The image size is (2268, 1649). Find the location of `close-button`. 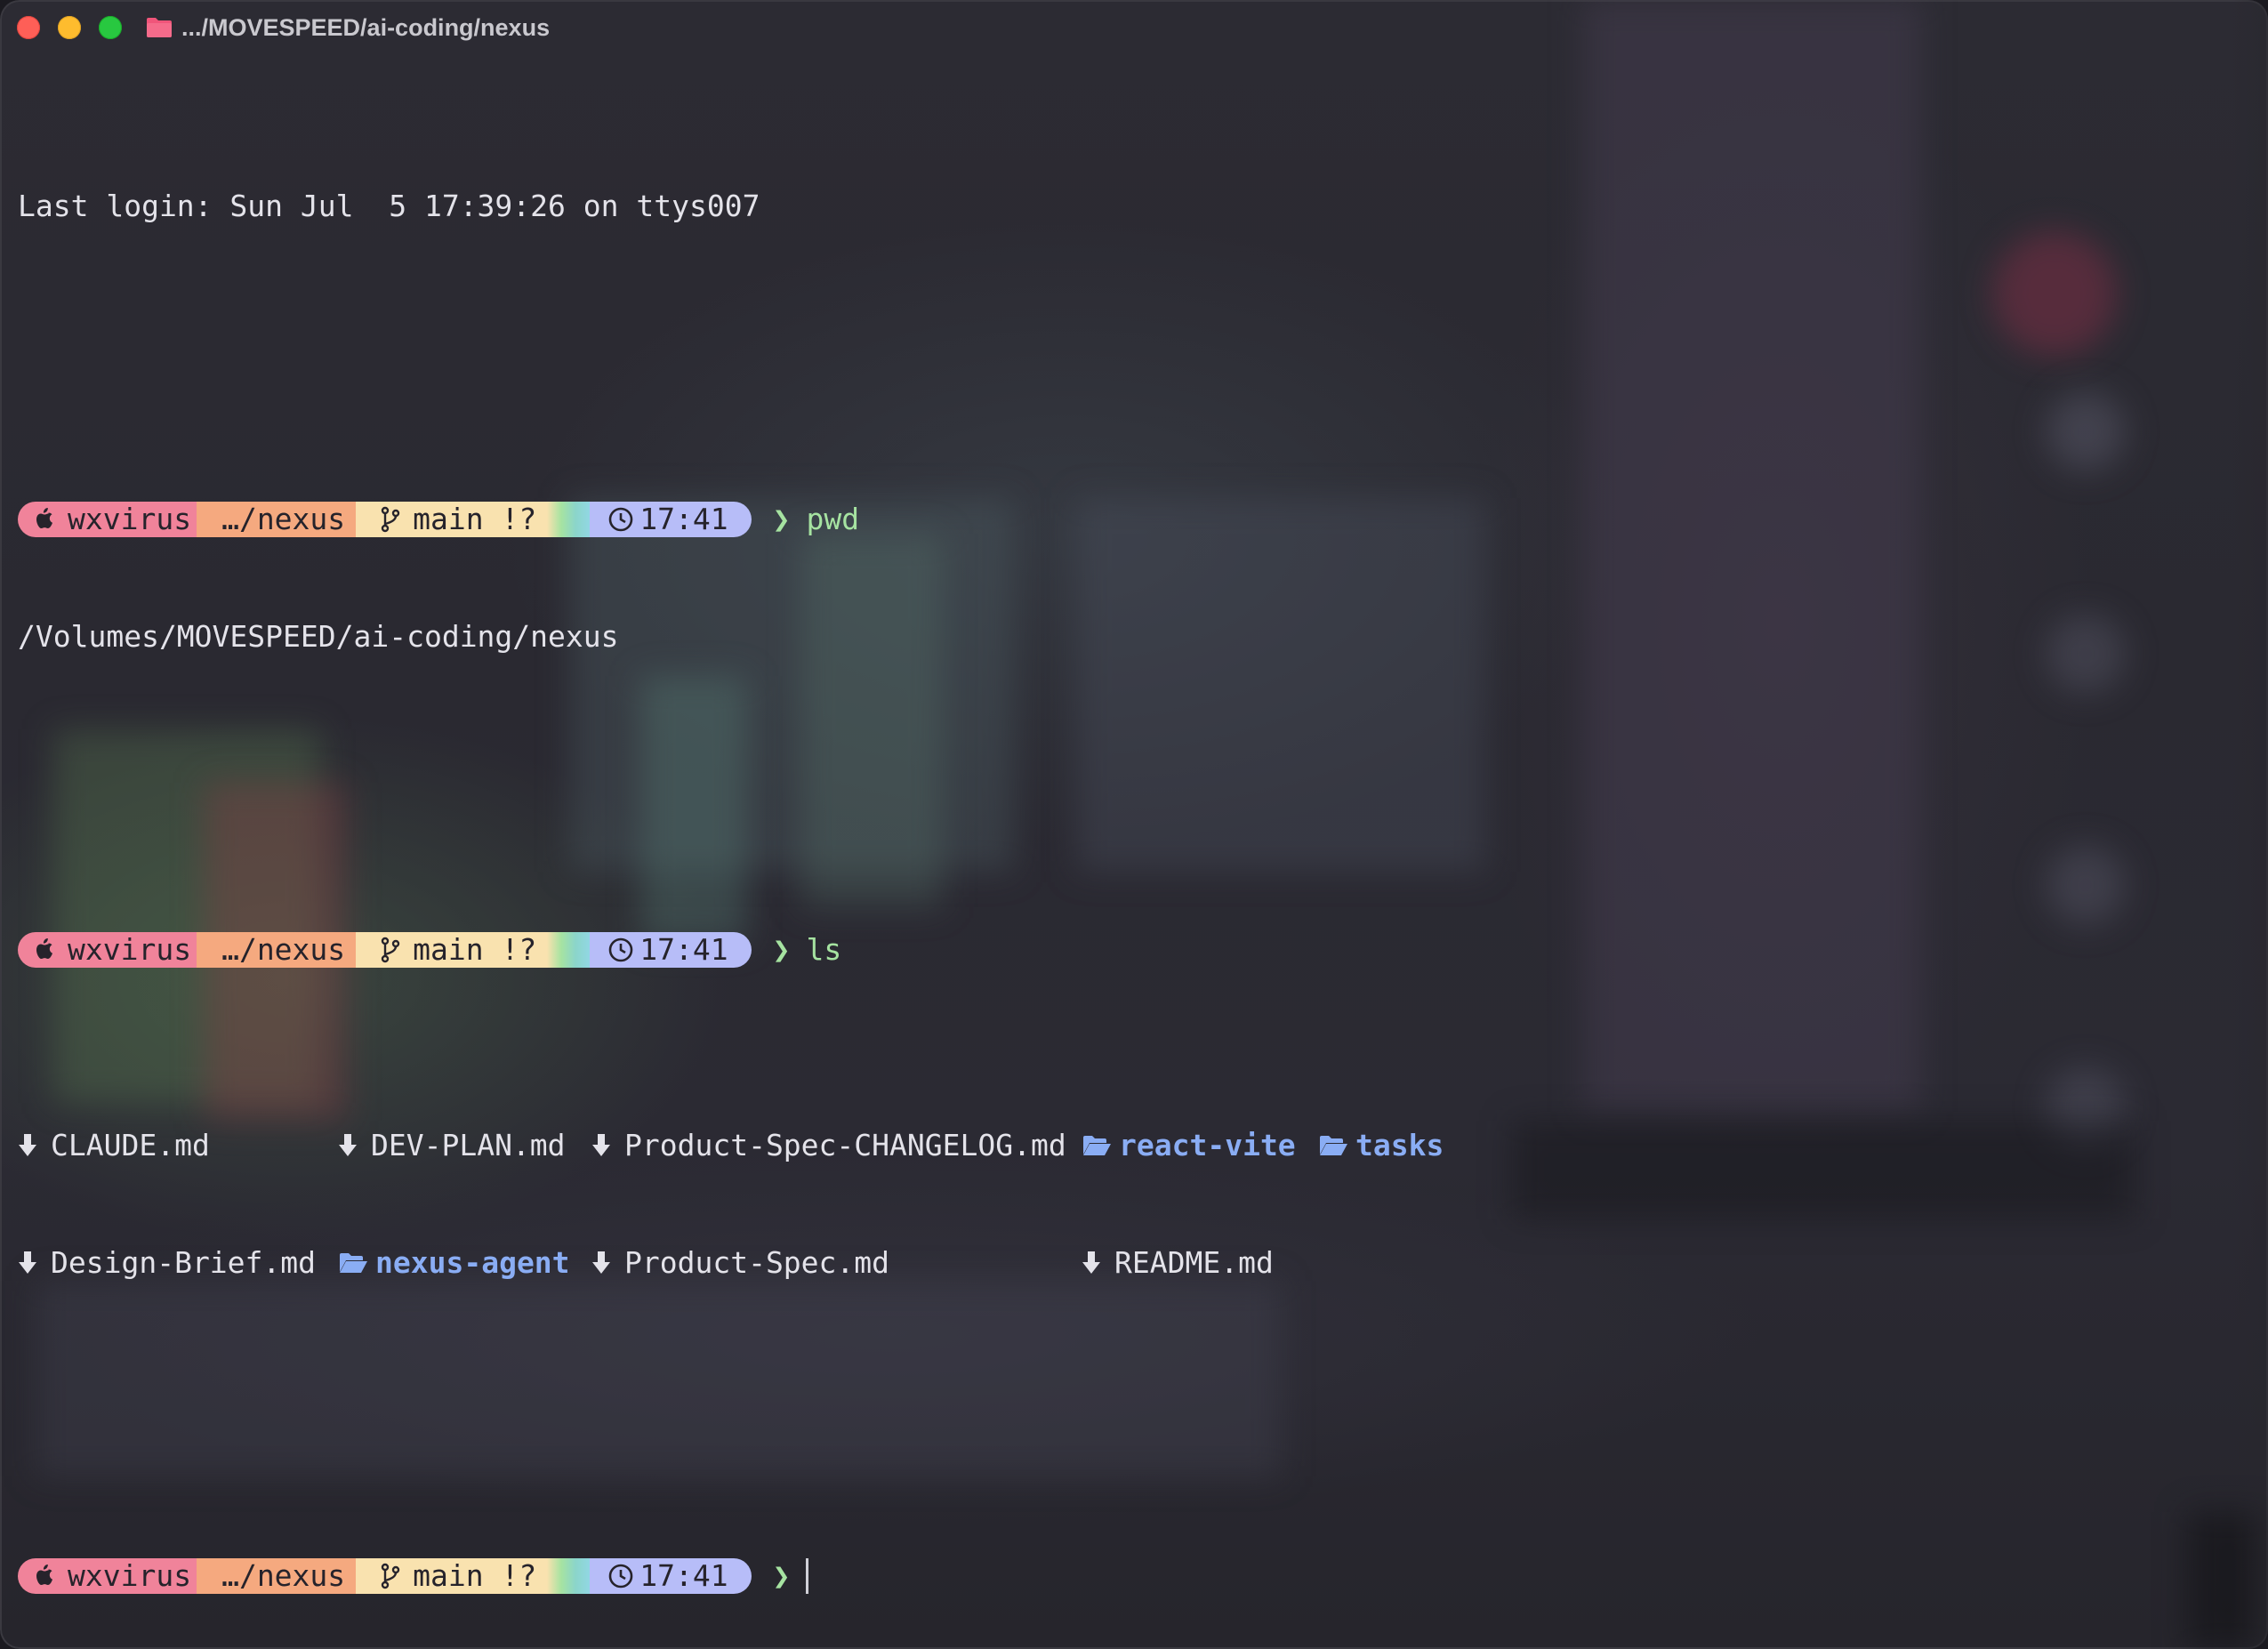

close-button is located at coordinates (29, 27).